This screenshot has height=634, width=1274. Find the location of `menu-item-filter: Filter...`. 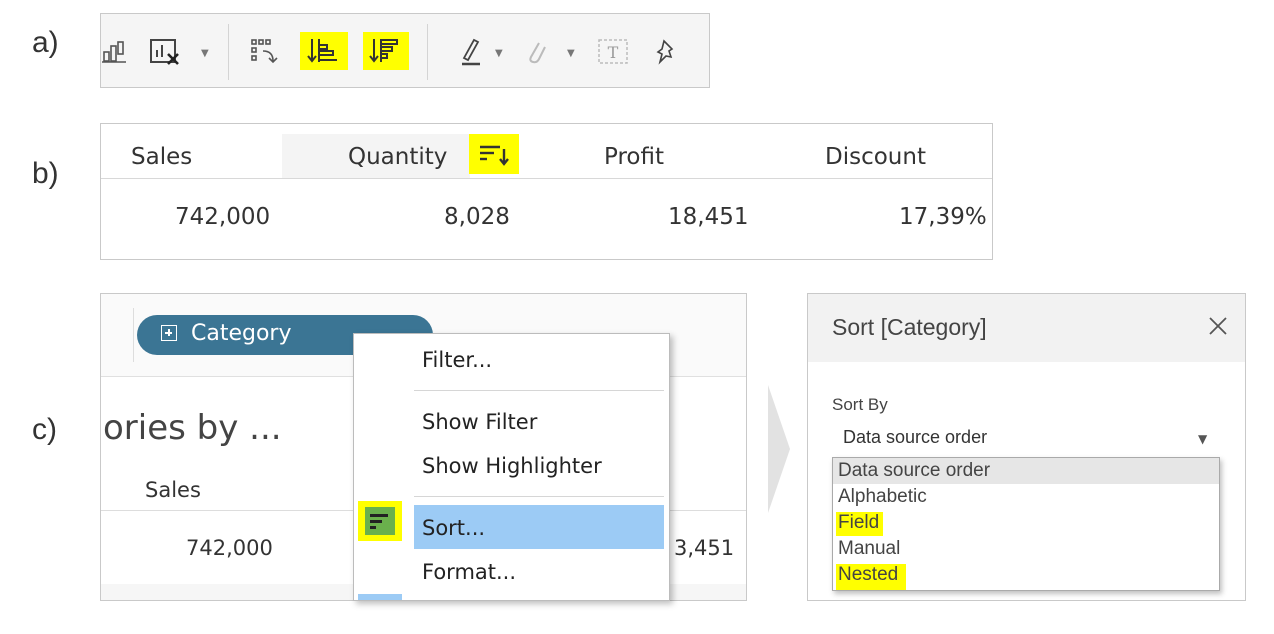

menu-item-filter: Filter... is located at coordinates (457, 360).